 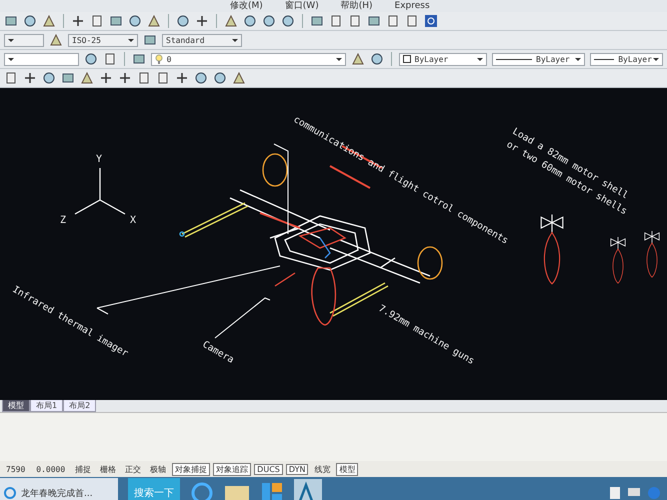 What do you see at coordinates (10, 493) in the screenshot?
I see `browser-icon` at bounding box center [10, 493].